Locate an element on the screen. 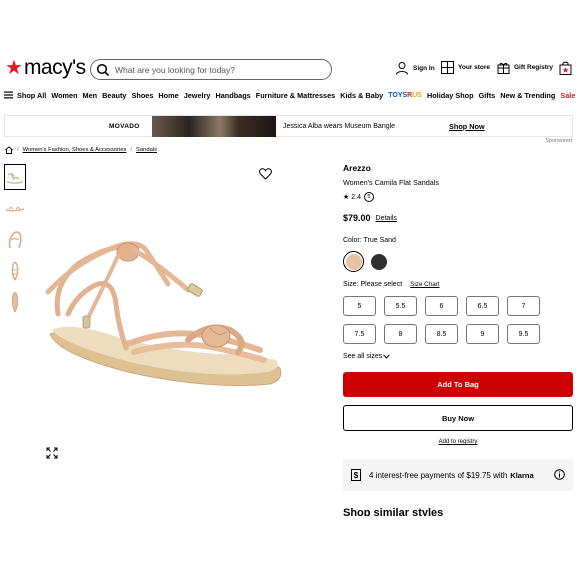 Image resolution: width=580 pixels, height=580 pixels. home-icon is located at coordinates (9, 150).